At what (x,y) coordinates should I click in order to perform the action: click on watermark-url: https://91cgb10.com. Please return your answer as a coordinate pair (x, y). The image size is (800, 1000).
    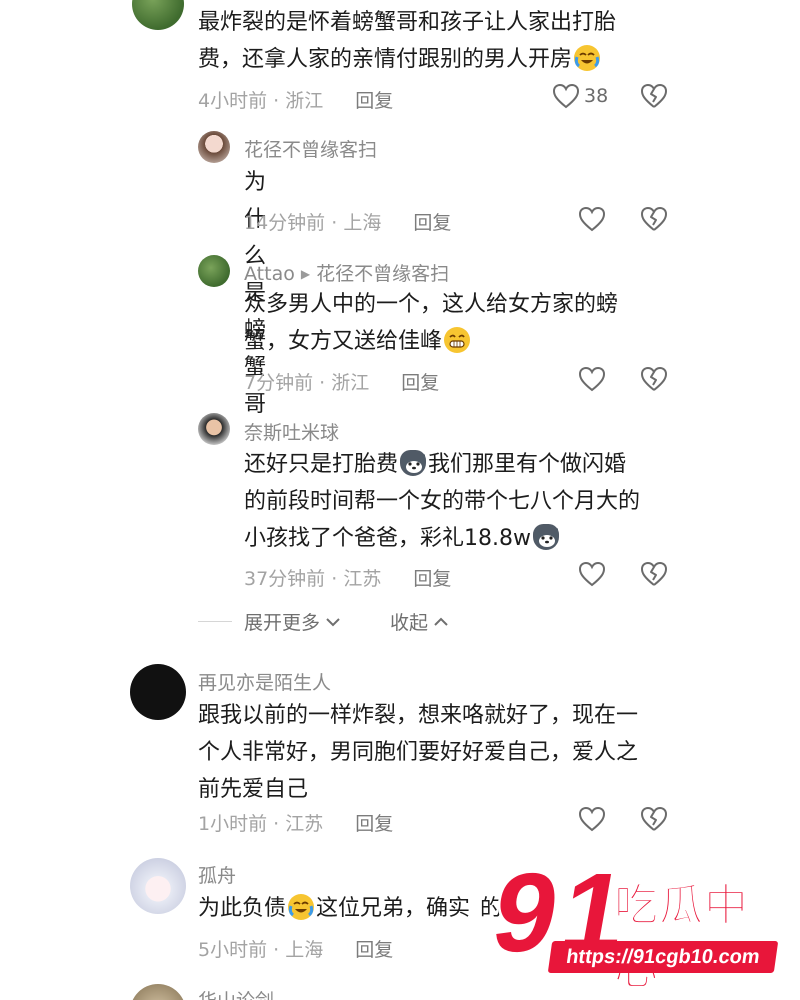
    Looking at the image, I should click on (663, 957).